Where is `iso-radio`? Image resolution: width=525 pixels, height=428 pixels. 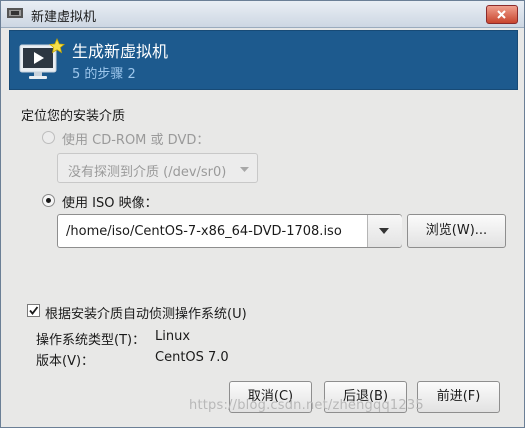 iso-radio is located at coordinates (48, 200).